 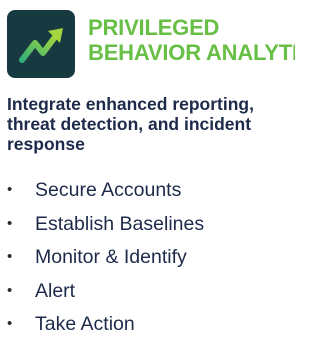 I want to click on trend-up-arrow-icon, so click(x=41, y=45).